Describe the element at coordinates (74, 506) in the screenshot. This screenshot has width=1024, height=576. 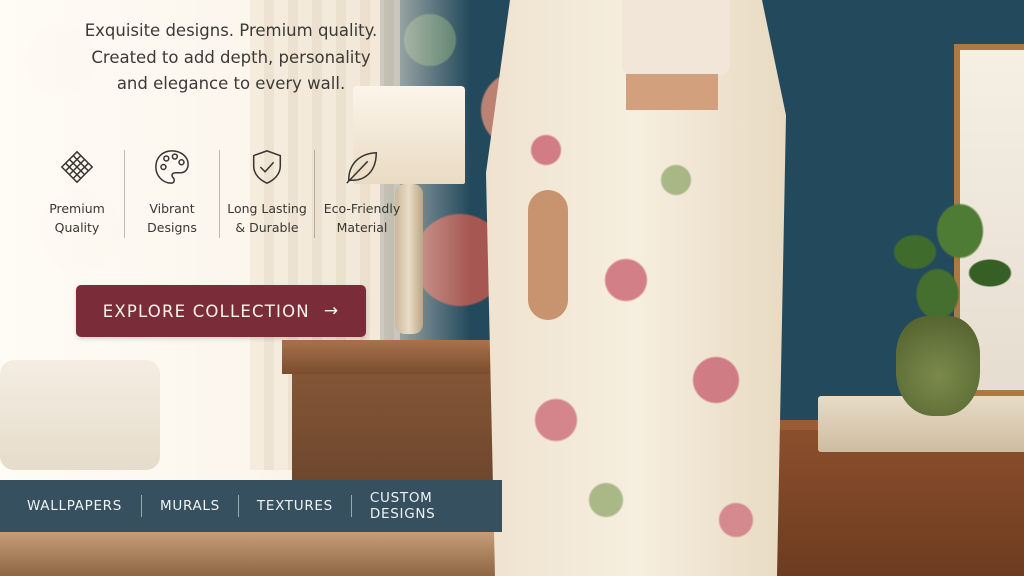
I see `nav-item-wallpapers: WALLPAPERS` at that location.